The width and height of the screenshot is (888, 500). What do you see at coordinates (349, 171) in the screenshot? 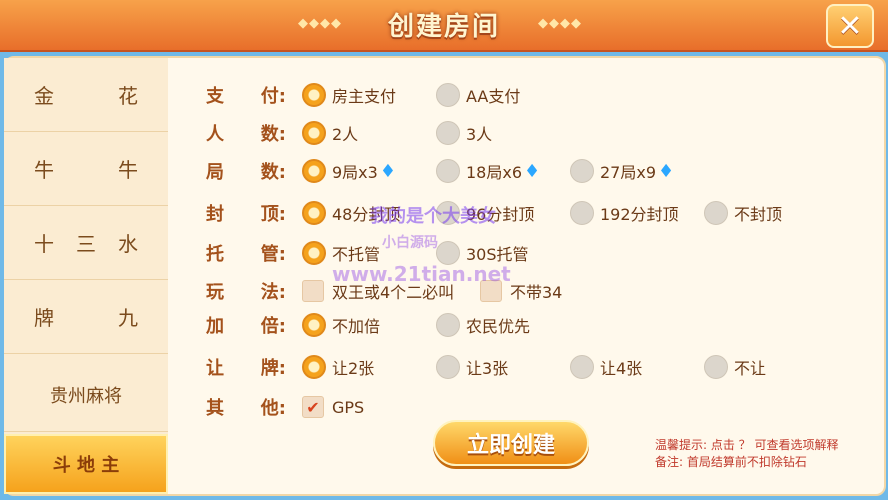
I see `option-9-rounds: 9局x3 ♦` at bounding box center [349, 171].